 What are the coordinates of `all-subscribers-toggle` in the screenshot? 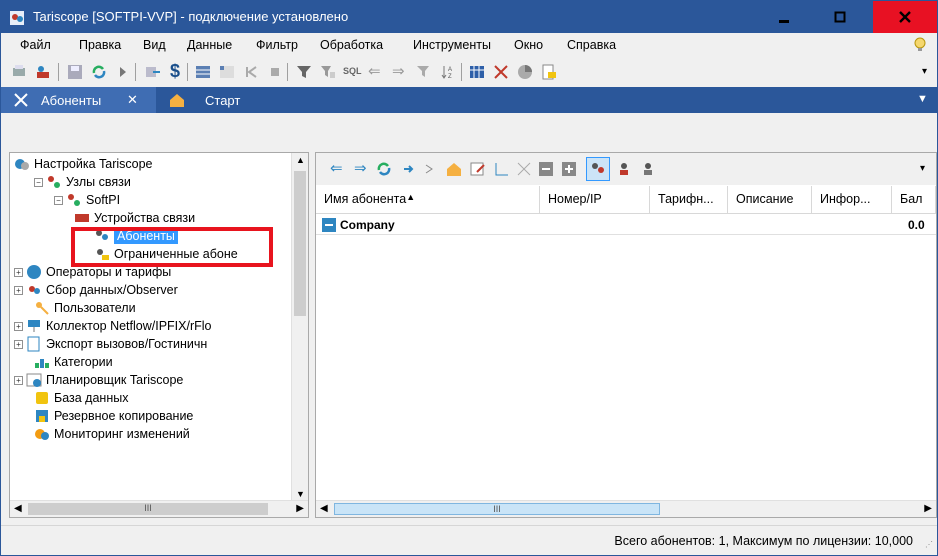 It's located at (598, 169).